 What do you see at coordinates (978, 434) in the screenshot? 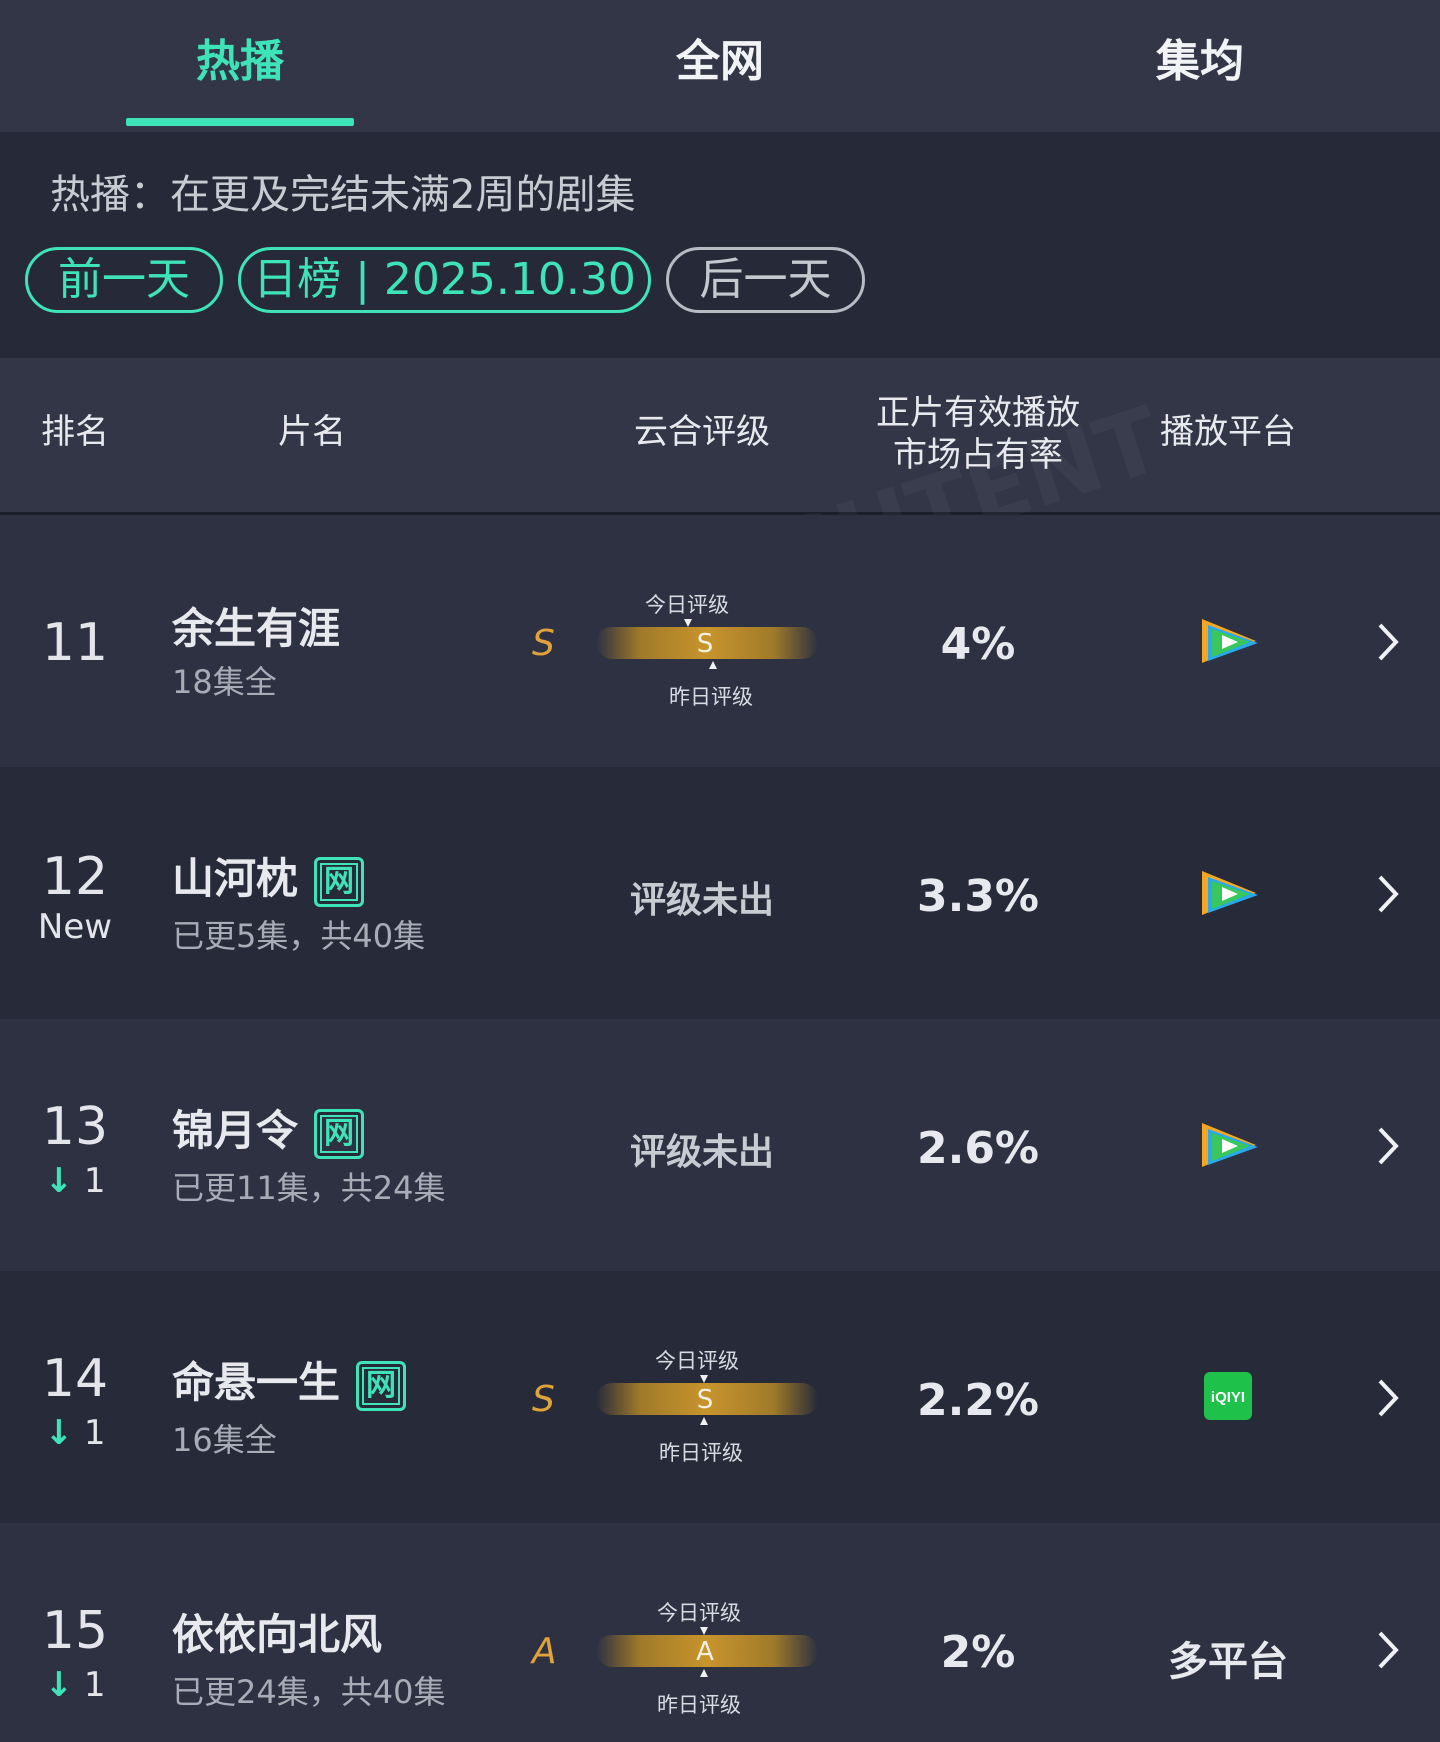
I see `column-market-share: 正片有效播放 市场占有率` at bounding box center [978, 434].